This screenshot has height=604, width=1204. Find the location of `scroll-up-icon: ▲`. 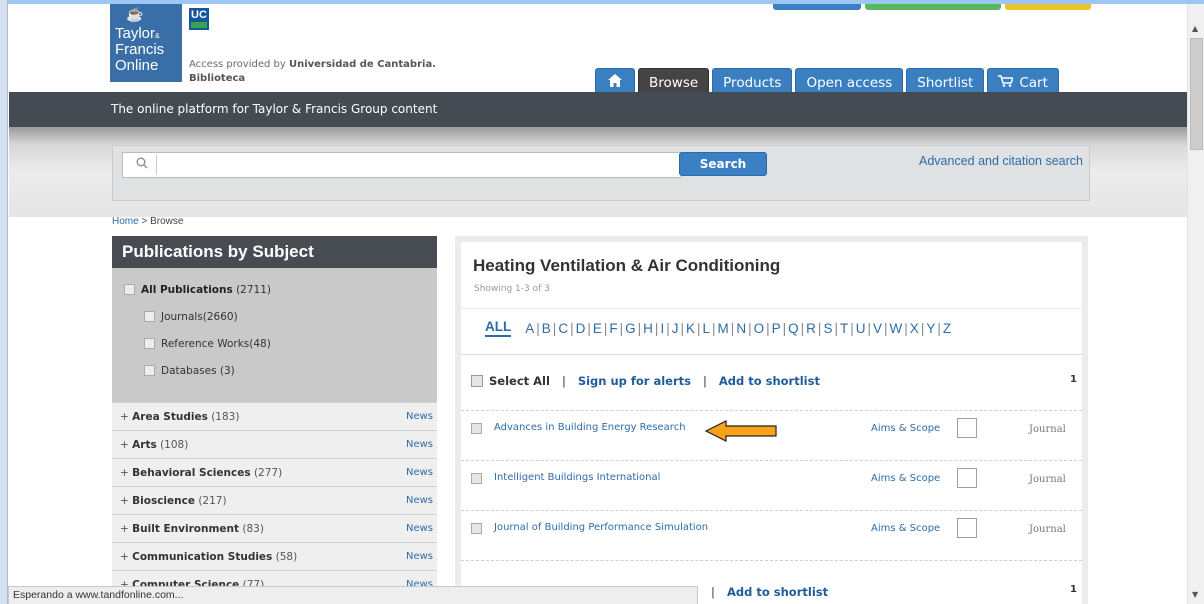

scroll-up-icon: ▲ is located at coordinates (1195, 28).